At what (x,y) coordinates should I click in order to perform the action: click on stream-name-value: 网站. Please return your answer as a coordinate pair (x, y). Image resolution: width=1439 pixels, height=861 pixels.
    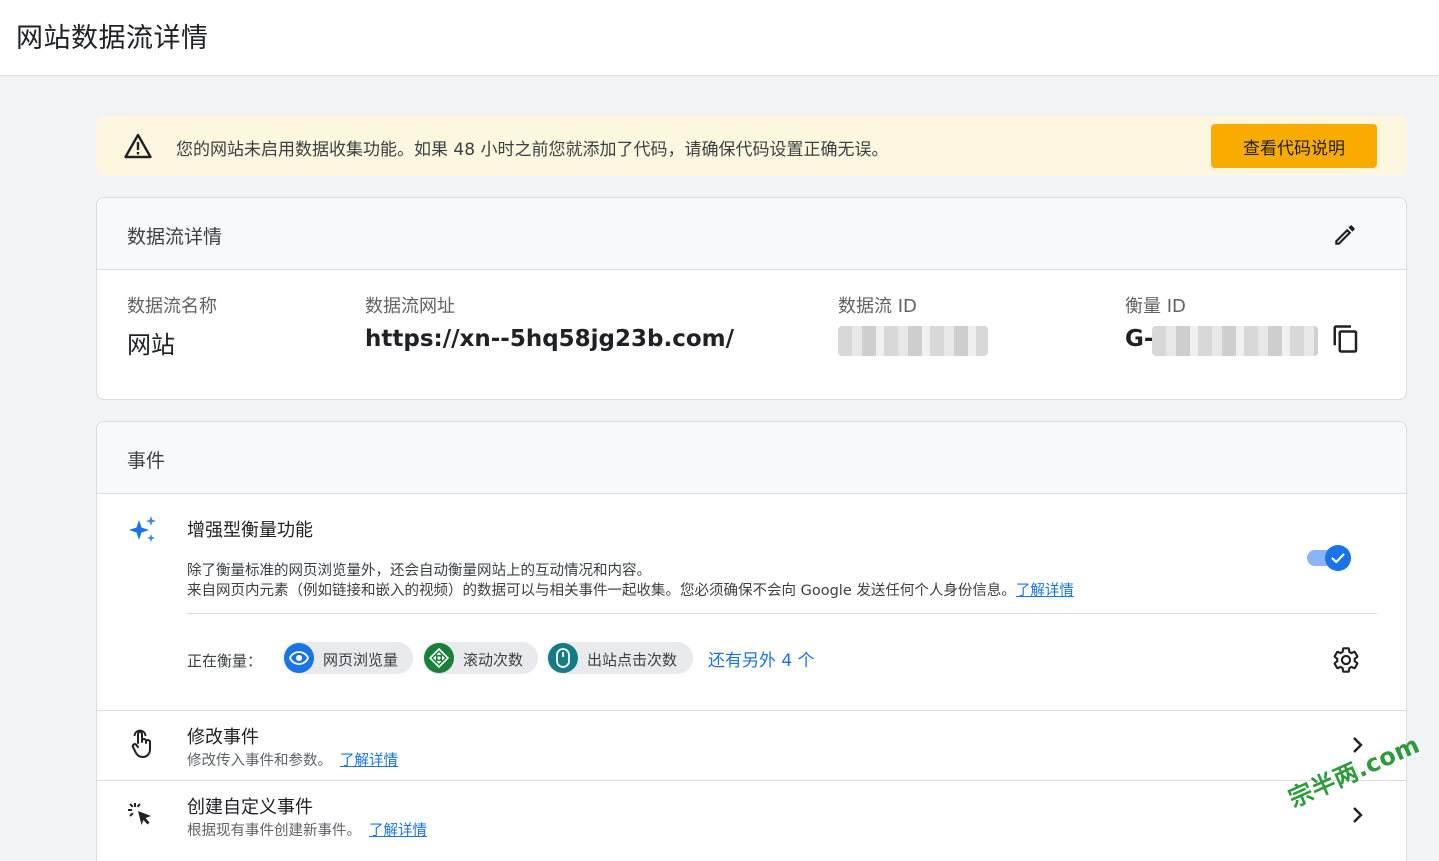
    Looking at the image, I should click on (151, 345).